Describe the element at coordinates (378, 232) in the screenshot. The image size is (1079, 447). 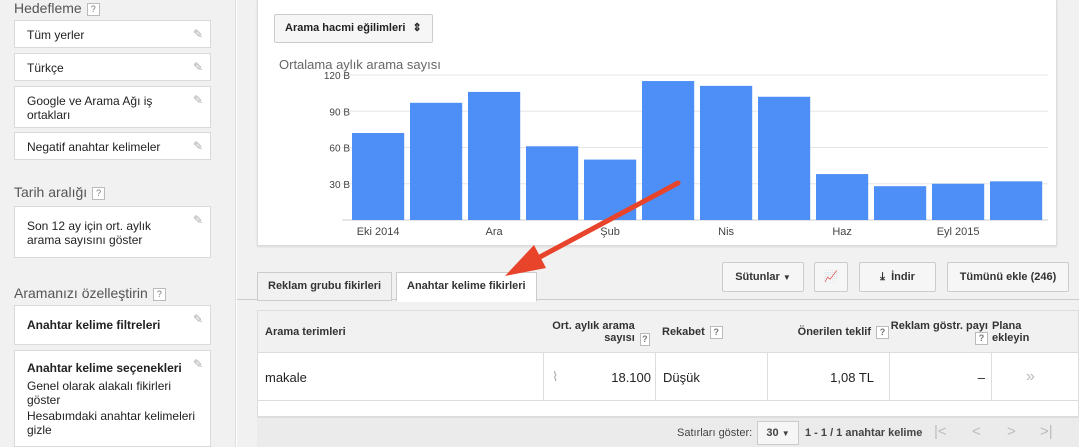
I see `x-tick-label: Eki 2014` at that location.